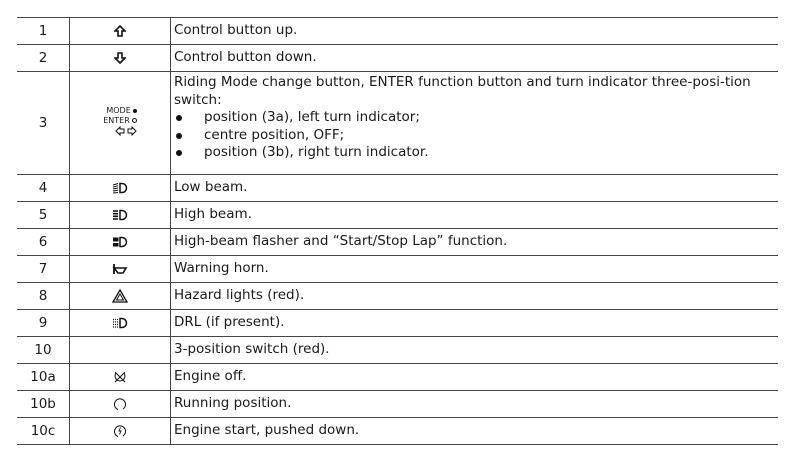 The width and height of the screenshot is (795, 472). I want to click on row-number: 10a, so click(43, 377).